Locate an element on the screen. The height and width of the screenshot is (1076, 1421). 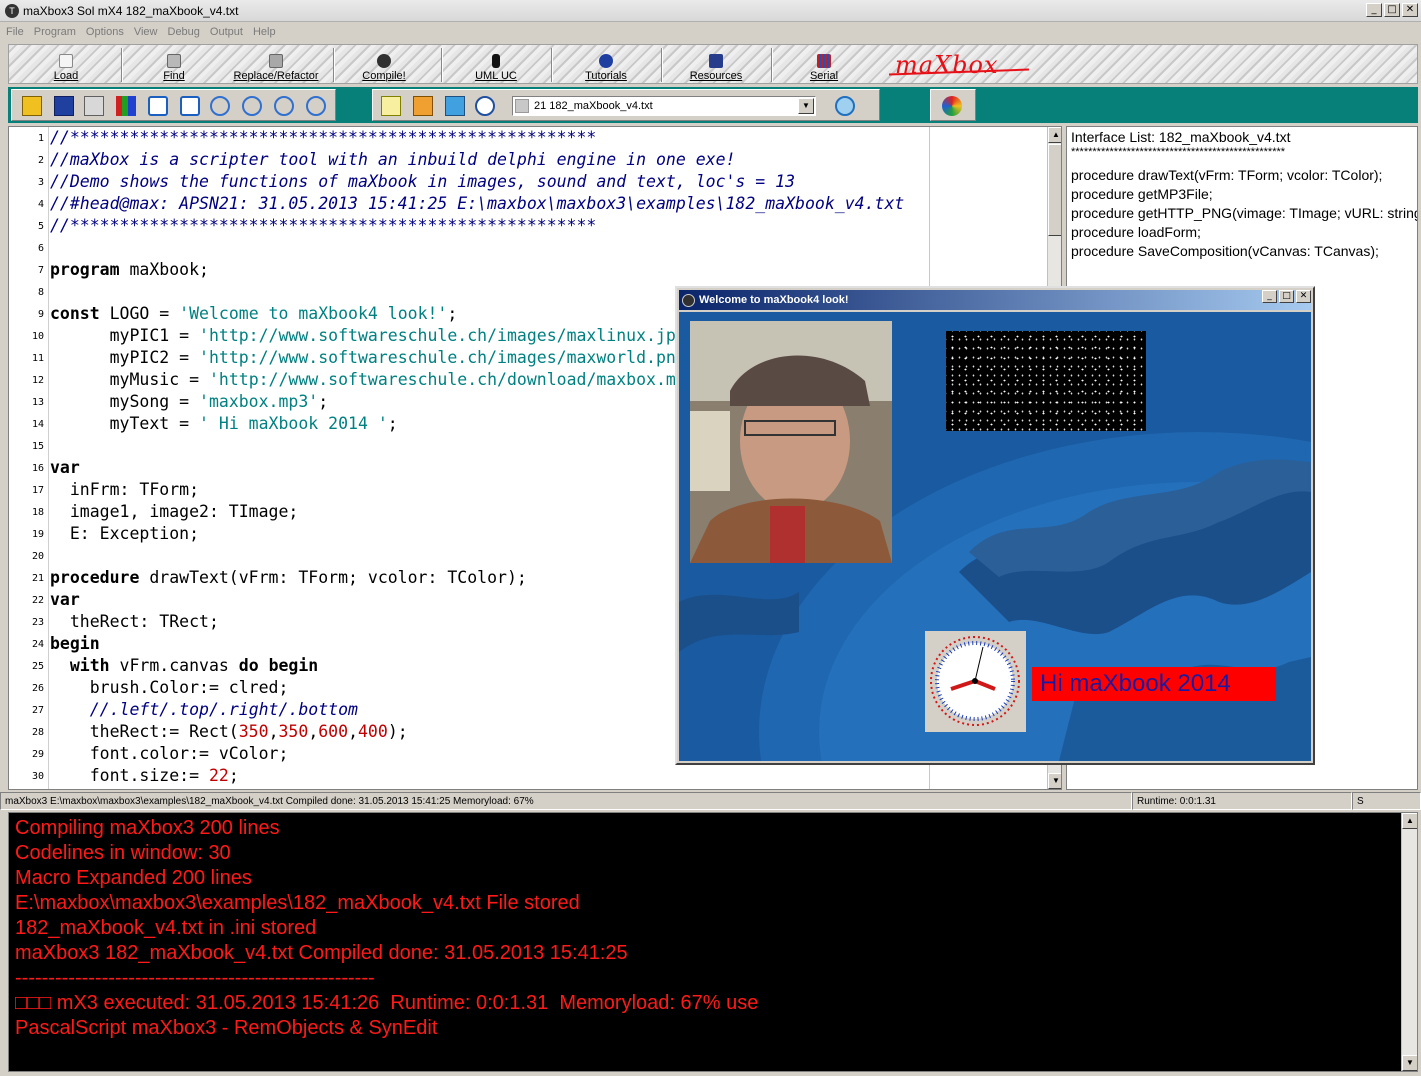
file-combo-swatch is located at coordinates (522, 106).